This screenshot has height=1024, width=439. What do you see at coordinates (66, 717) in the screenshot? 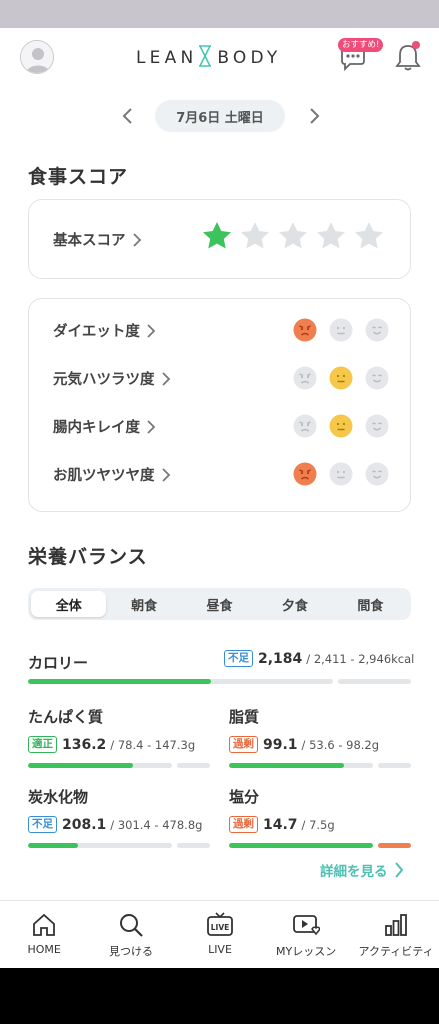
I see `nutrient-label: たんぱく質` at bounding box center [66, 717].